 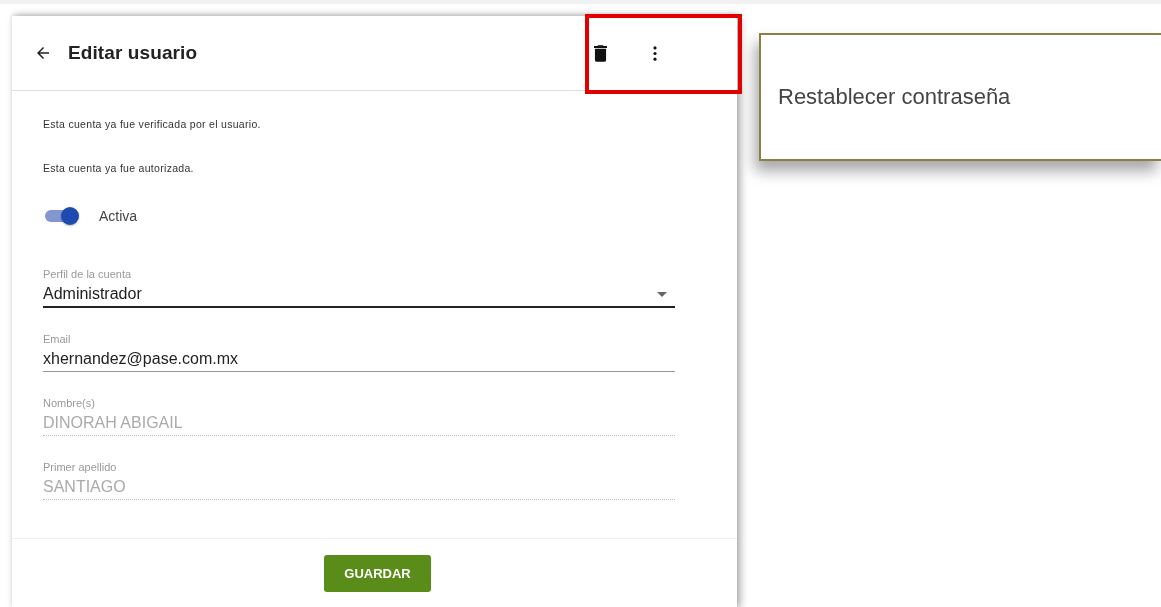 What do you see at coordinates (88, 274) in the screenshot?
I see `field-label: Perfil de la cuenta` at bounding box center [88, 274].